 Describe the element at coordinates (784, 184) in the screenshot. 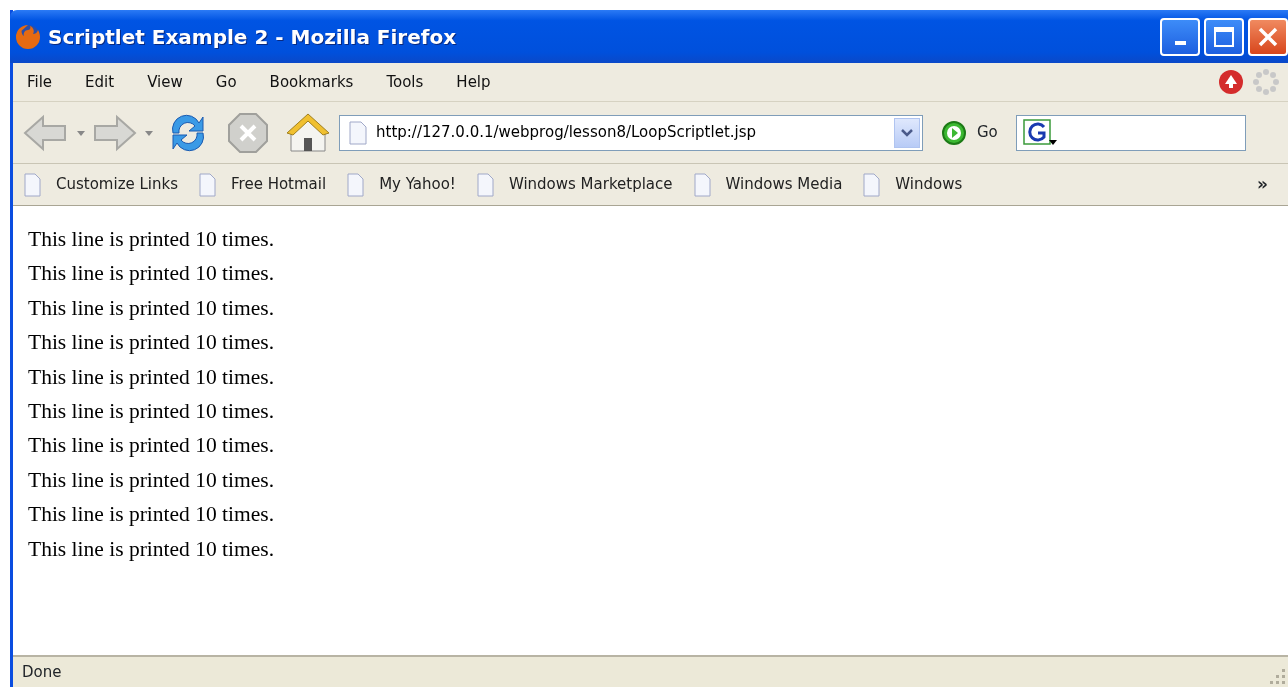

I see `bookmark-link: Windows Media` at that location.